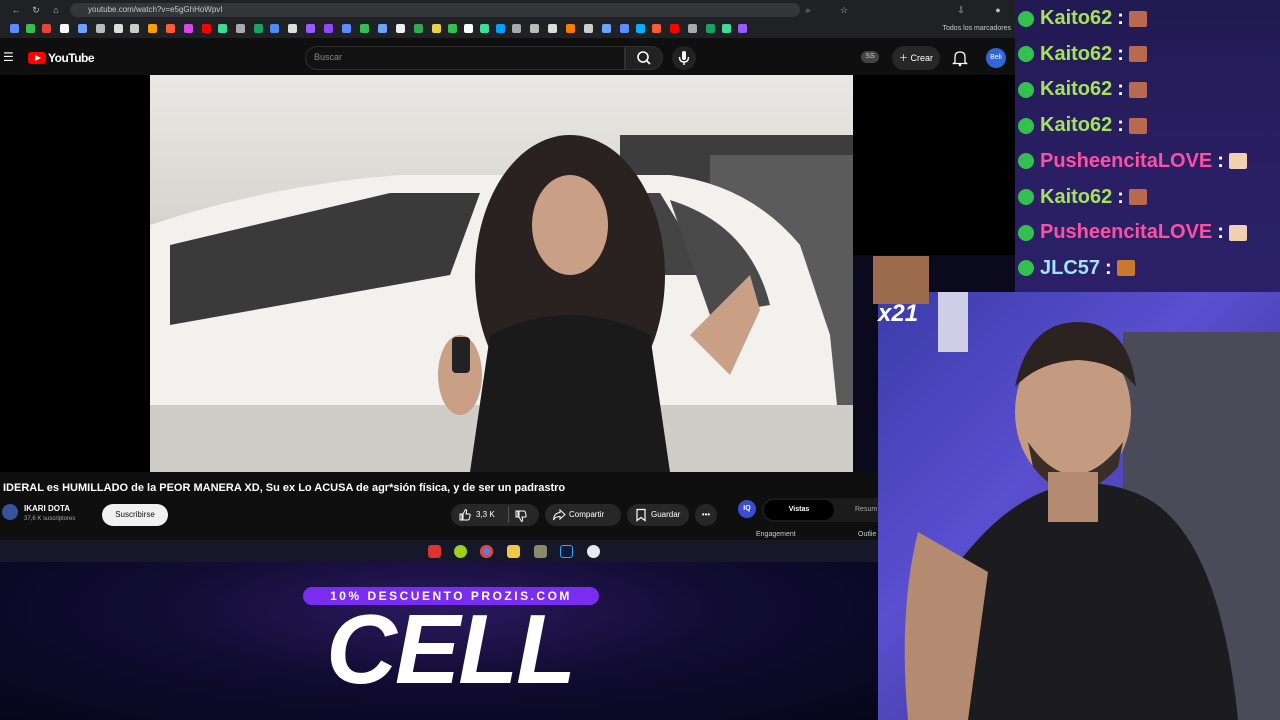 The width and height of the screenshot is (1280, 720). I want to click on back-icon: ←, so click(16, 10).